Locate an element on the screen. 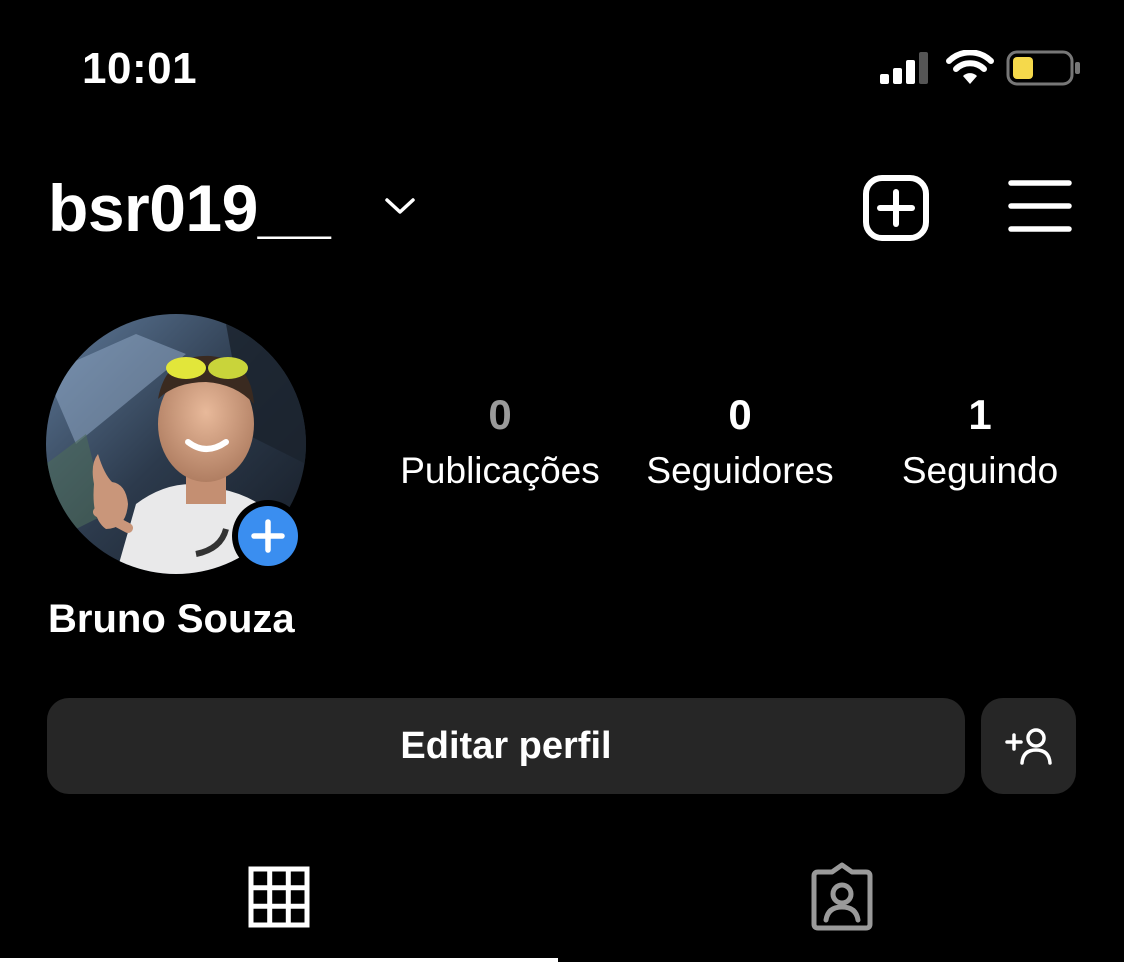 Image resolution: width=1124 pixels, height=962 pixels. following-label: Seguindo is located at coordinates (980, 470).